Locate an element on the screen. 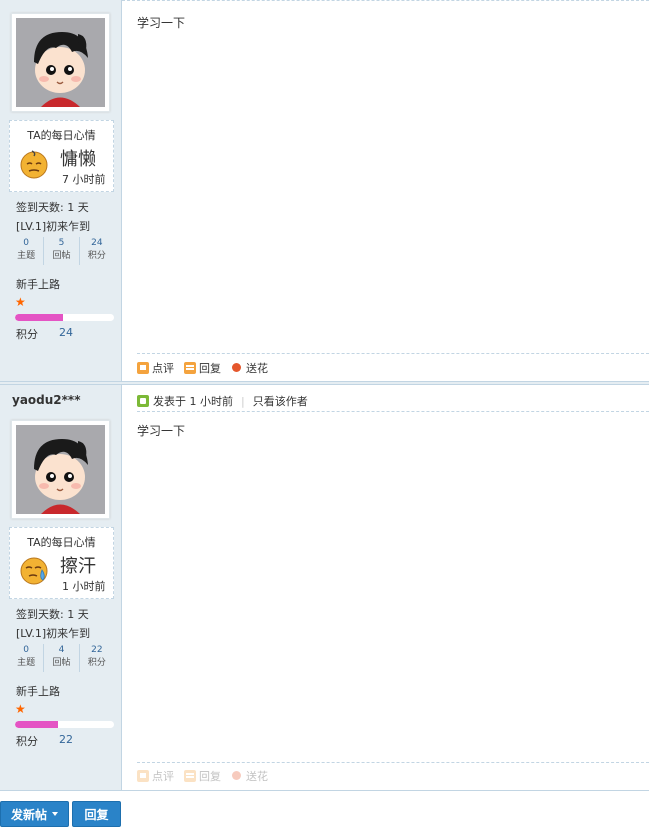  lazy-face-icon is located at coordinates (34, 163).